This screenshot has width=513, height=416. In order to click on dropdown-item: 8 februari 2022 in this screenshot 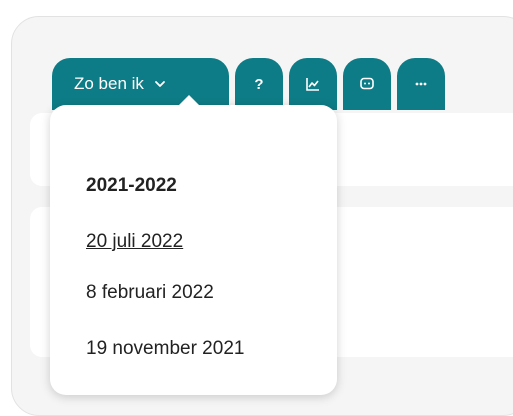, I will do `click(150, 293)`.